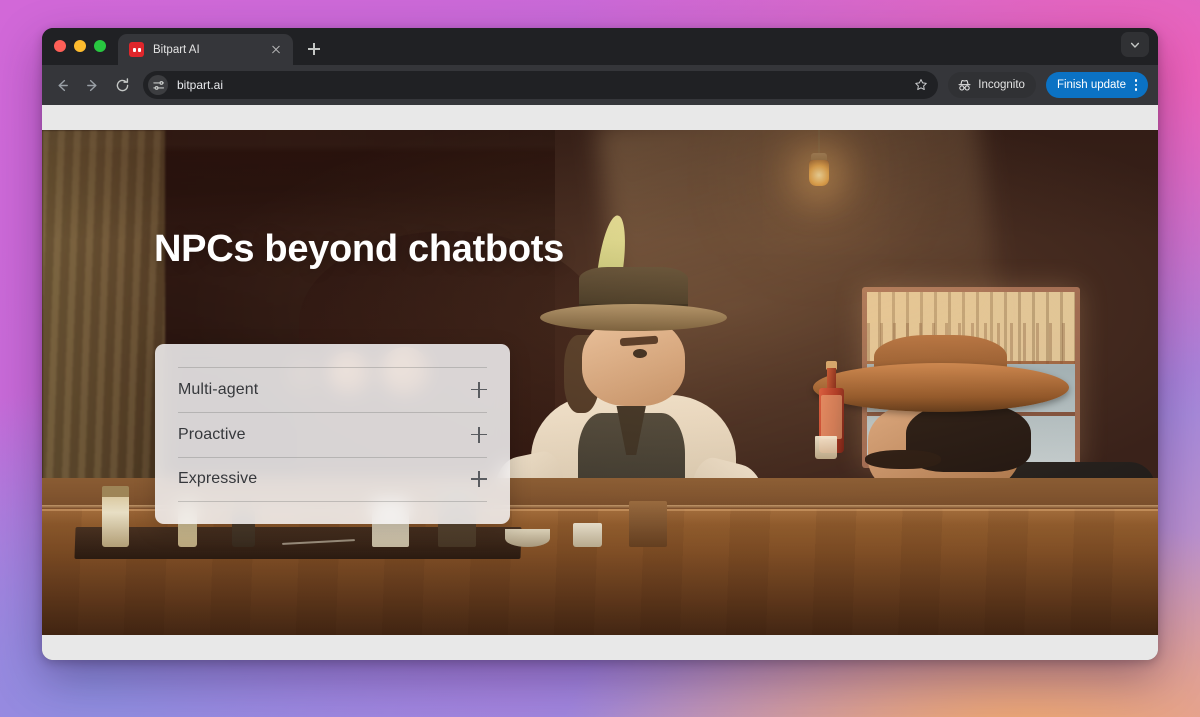 The height and width of the screenshot is (717, 1200). Describe the element at coordinates (62, 85) in the screenshot. I see `back-icon` at that location.